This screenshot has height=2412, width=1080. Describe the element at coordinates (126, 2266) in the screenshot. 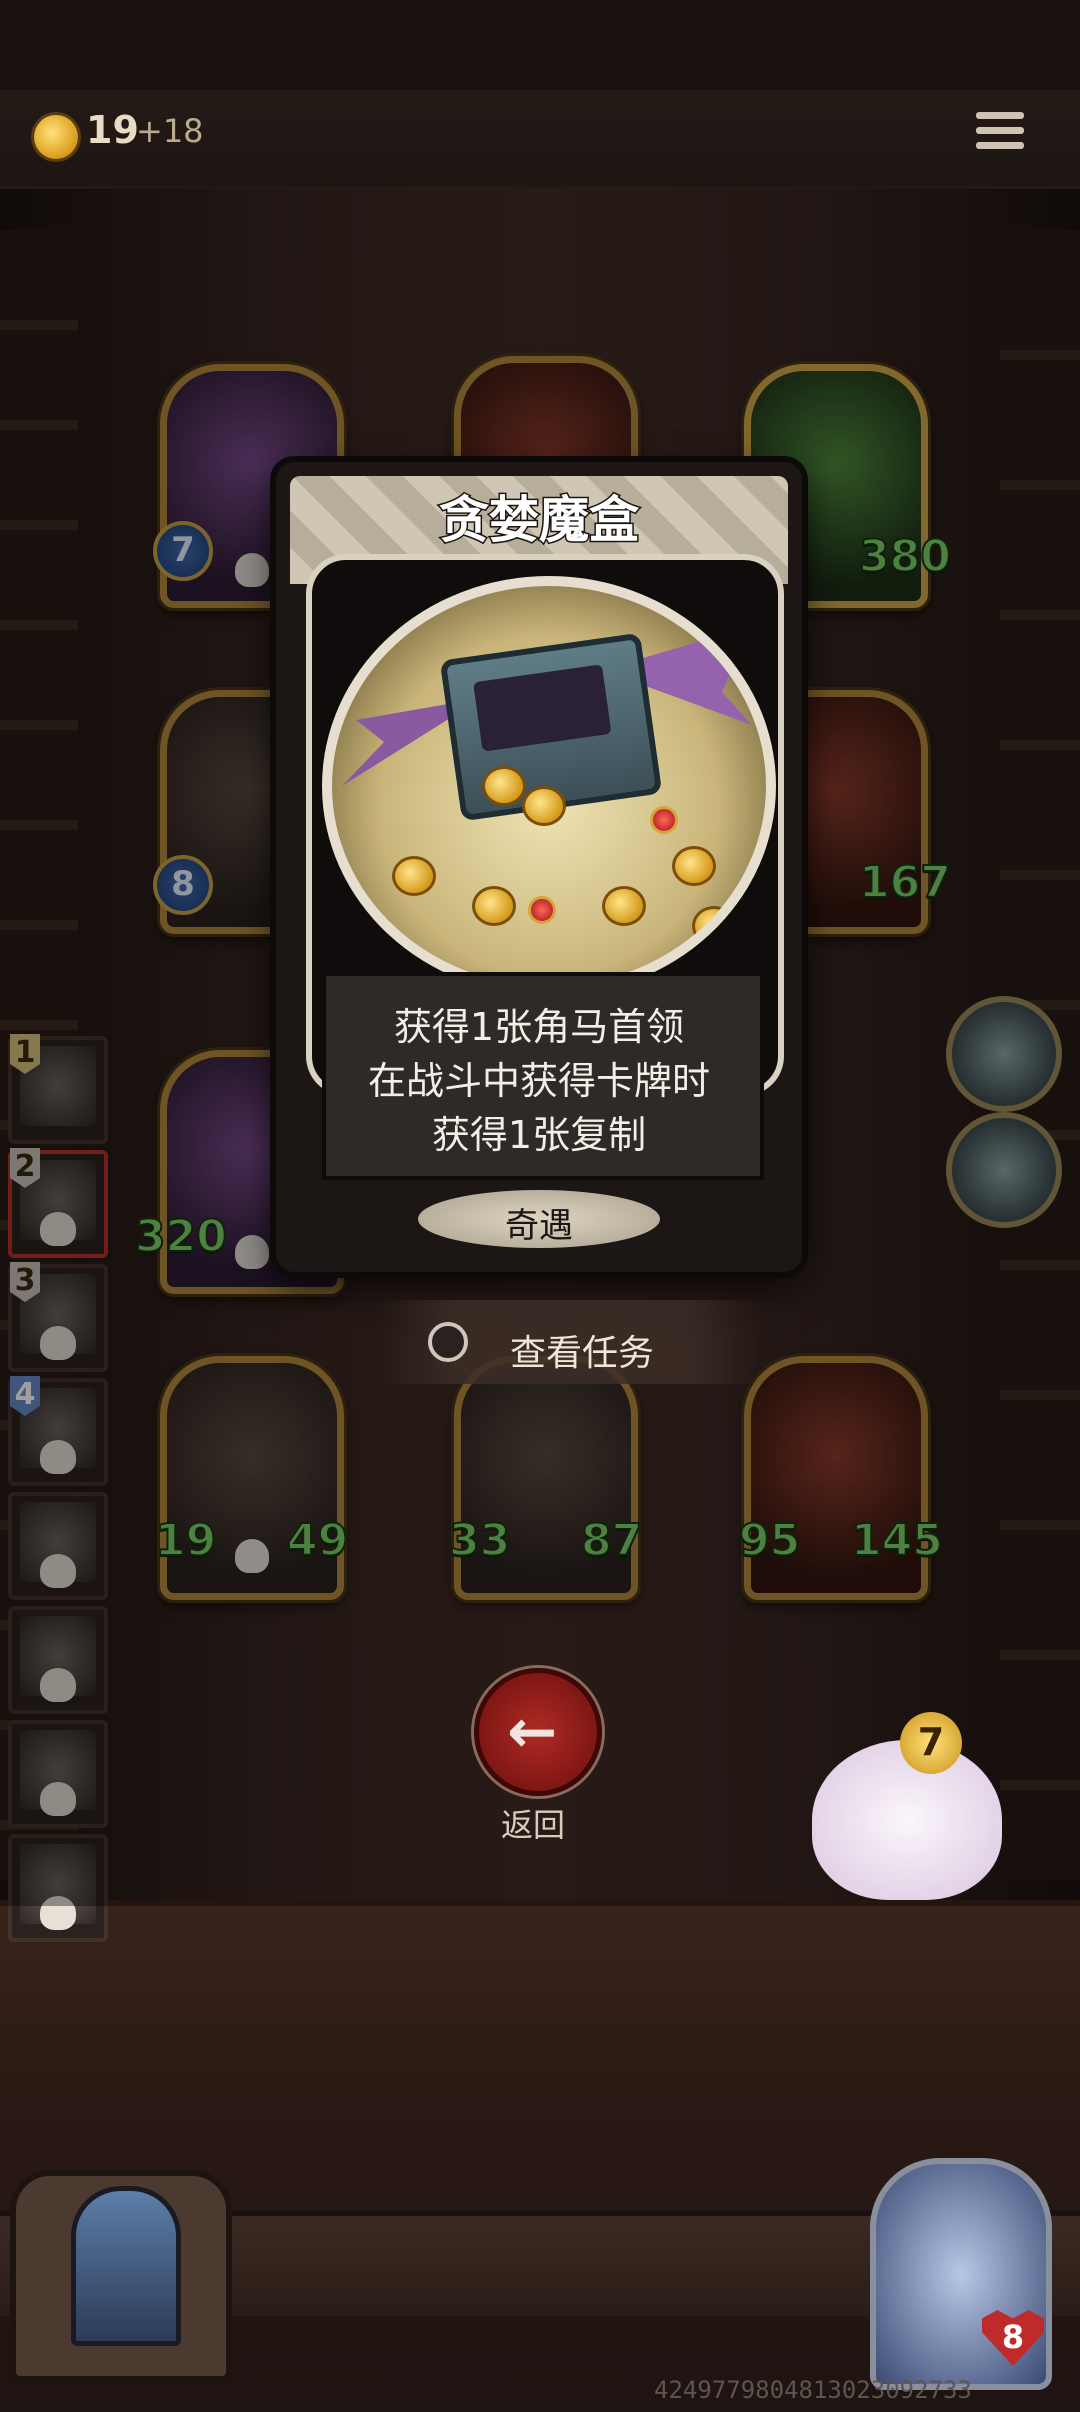

I see `rabbit-silhouette-window-icon` at that location.